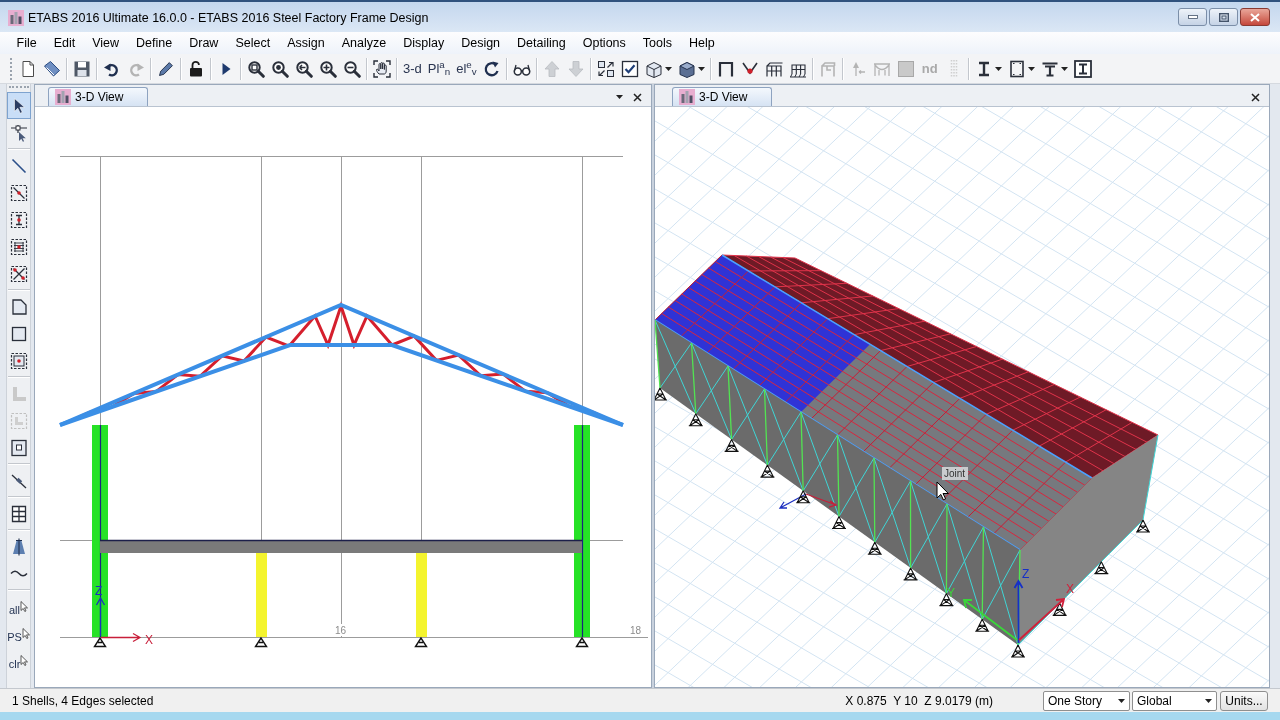 The image size is (1280, 720). I want to click on y-axis-arrow, so click(990, 620).